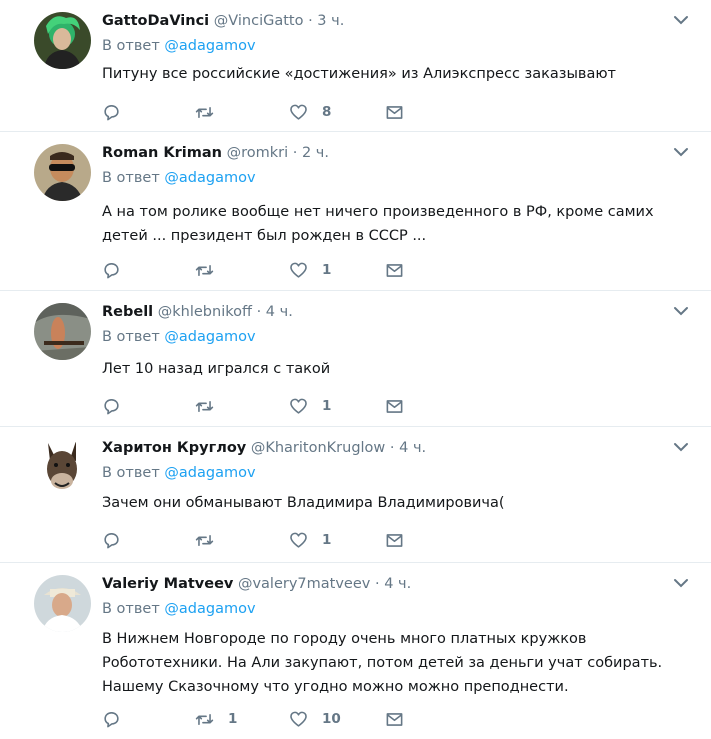 The image size is (711, 739). What do you see at coordinates (310, 112) in the screenshot?
I see `like-button: 8` at bounding box center [310, 112].